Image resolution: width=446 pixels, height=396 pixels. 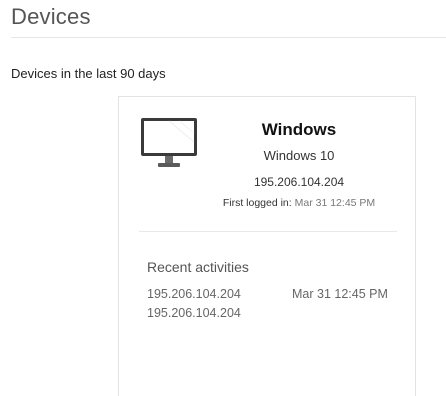 What do you see at coordinates (268, 231) in the screenshot?
I see `card-divider` at bounding box center [268, 231].